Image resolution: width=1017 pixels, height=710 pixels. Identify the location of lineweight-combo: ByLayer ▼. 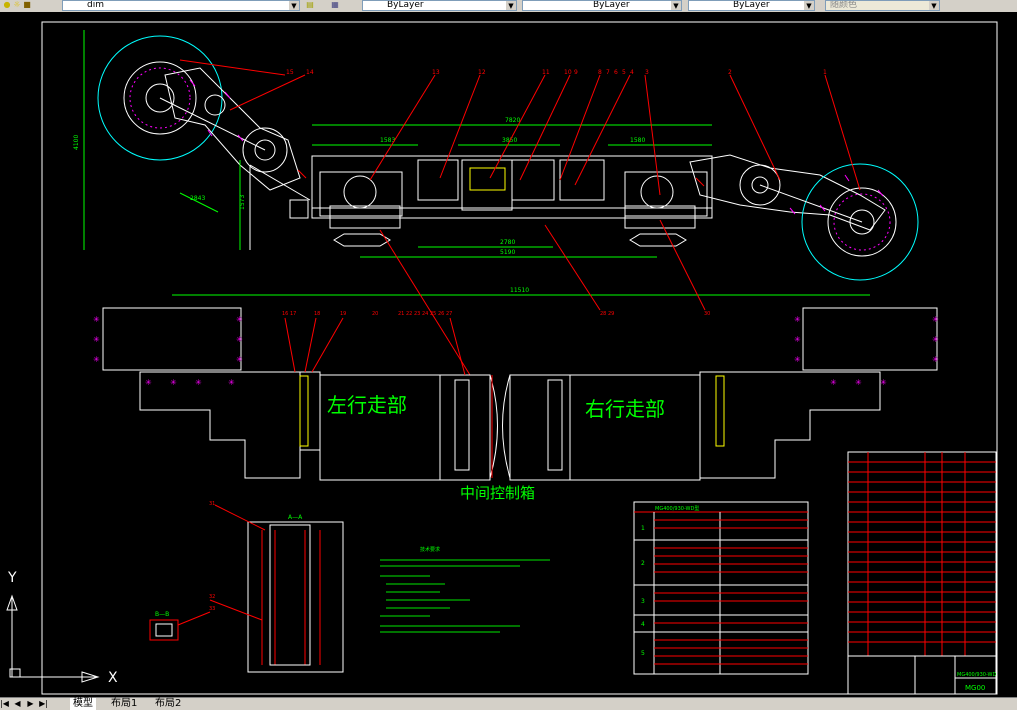
(751, 5).